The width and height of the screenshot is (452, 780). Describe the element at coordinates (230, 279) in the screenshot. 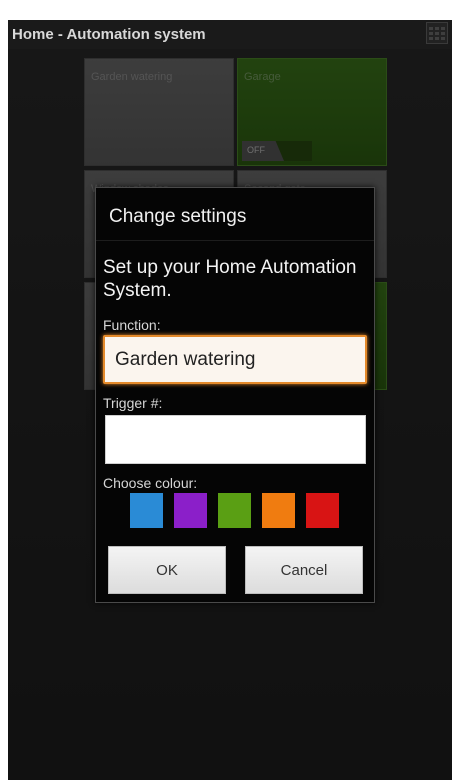

I see `dialog-message: Set up your Home Automation System.` at that location.